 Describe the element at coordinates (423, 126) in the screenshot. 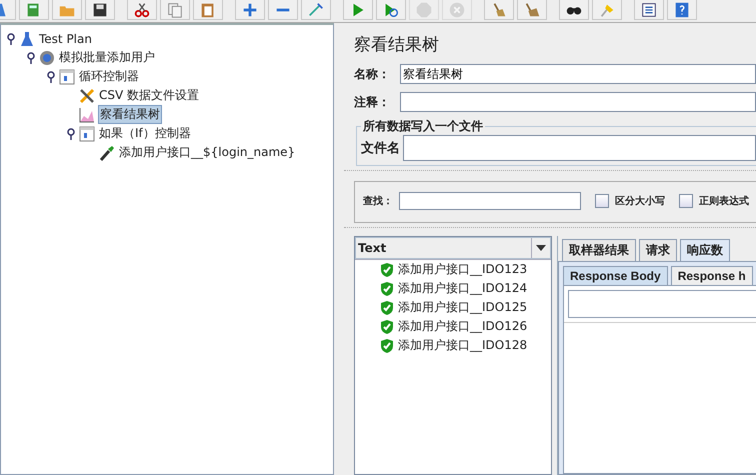

I see `file-group-label: 所有数据写入一个文件` at that location.